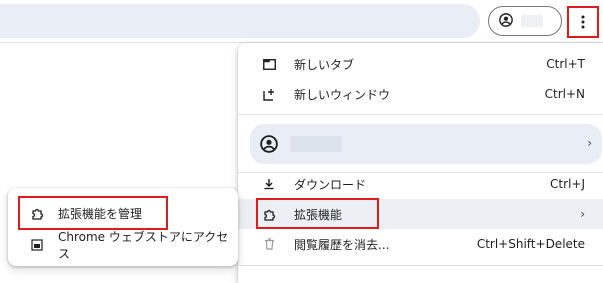  Describe the element at coordinates (269, 244) in the screenshot. I see `trash-icon` at that location.